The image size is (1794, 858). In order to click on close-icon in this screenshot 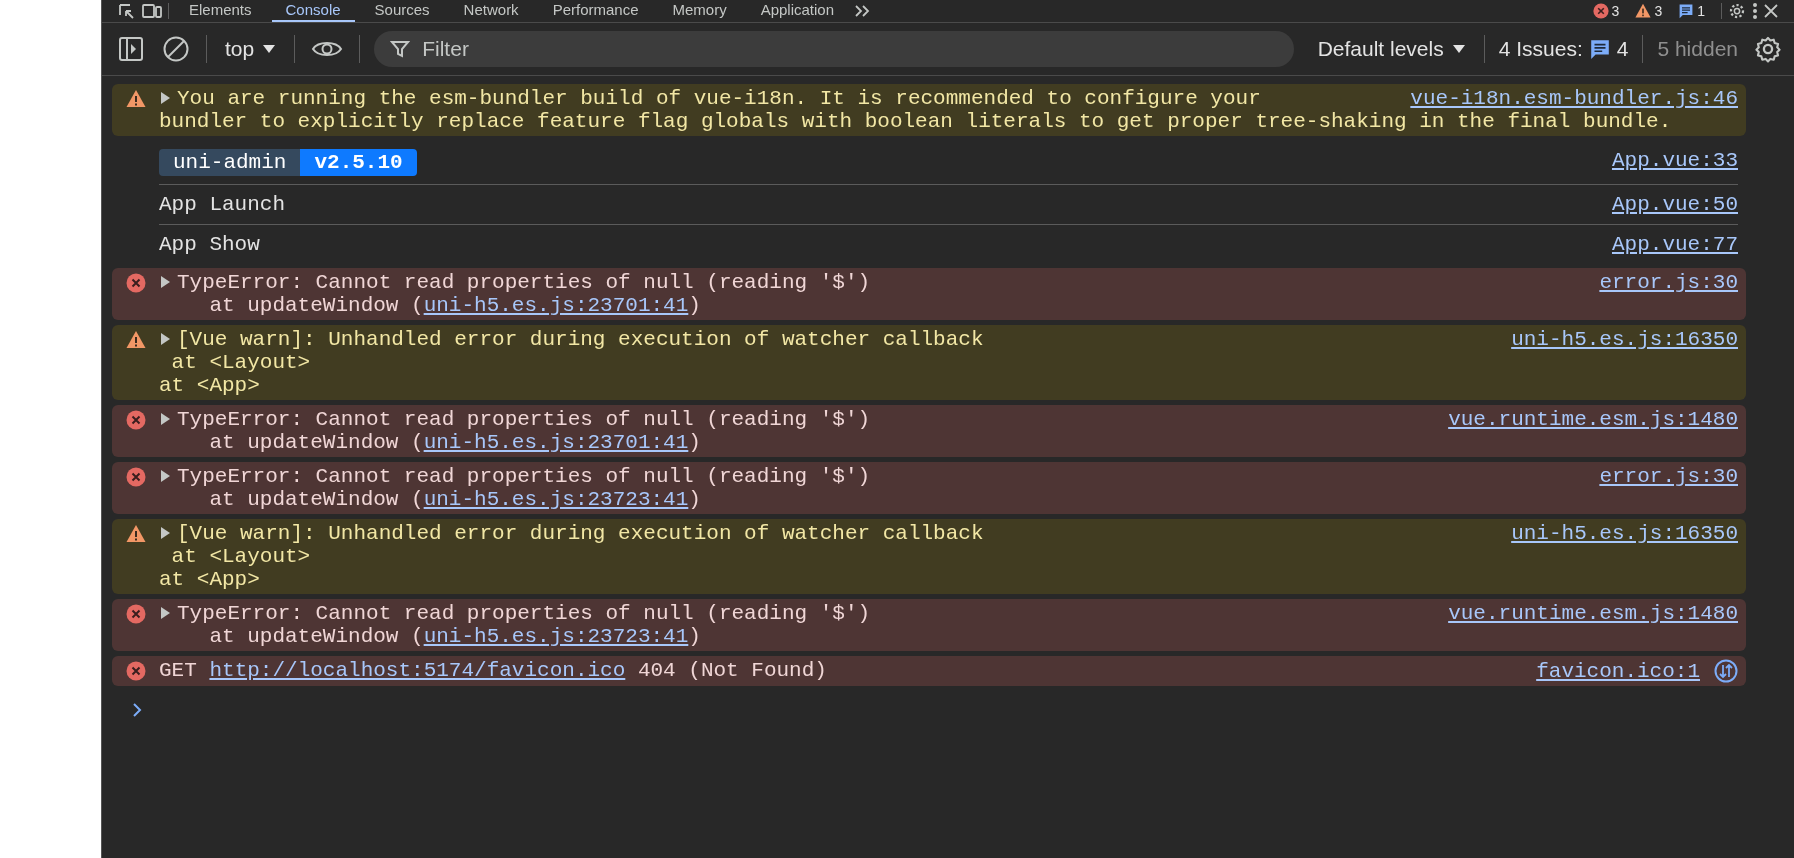, I will do `click(1771, 11)`.